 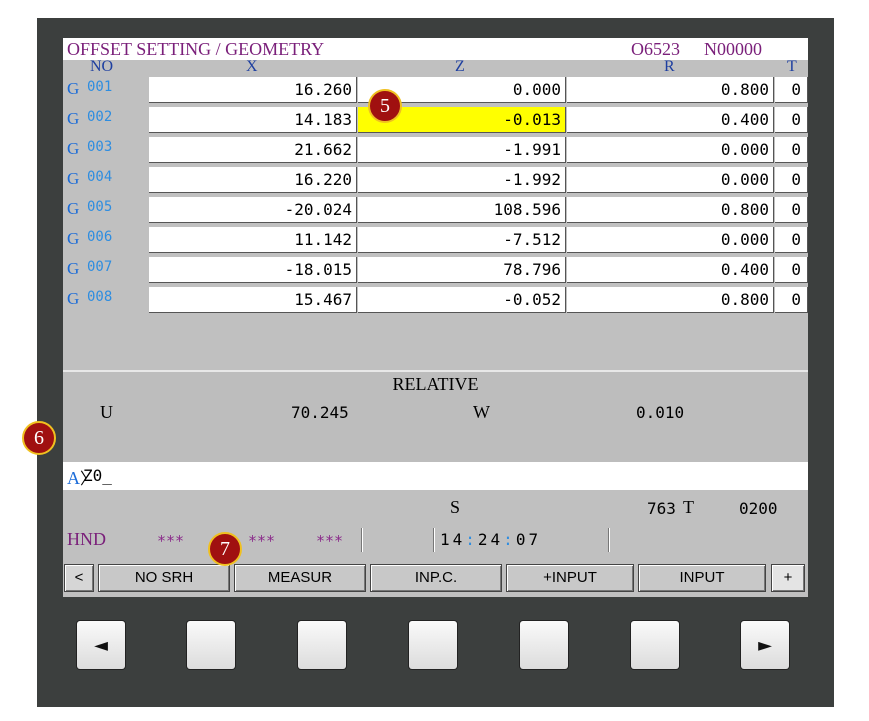 I want to click on spindle-speed: 763, so click(x=661, y=508).